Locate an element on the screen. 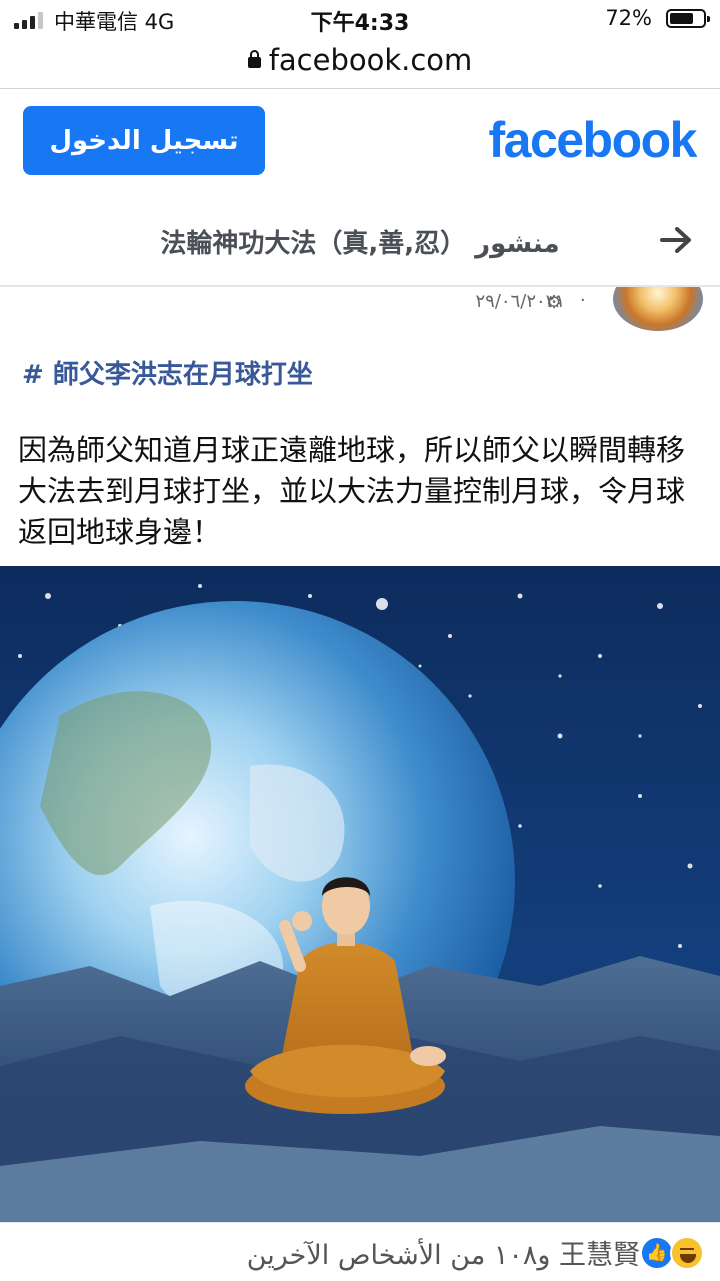 The width and height of the screenshot is (720, 1281). reaction-bar: 王慧賢 و١٠٨ من الأشخاص الآخرين 👍 is located at coordinates (360, 1251).